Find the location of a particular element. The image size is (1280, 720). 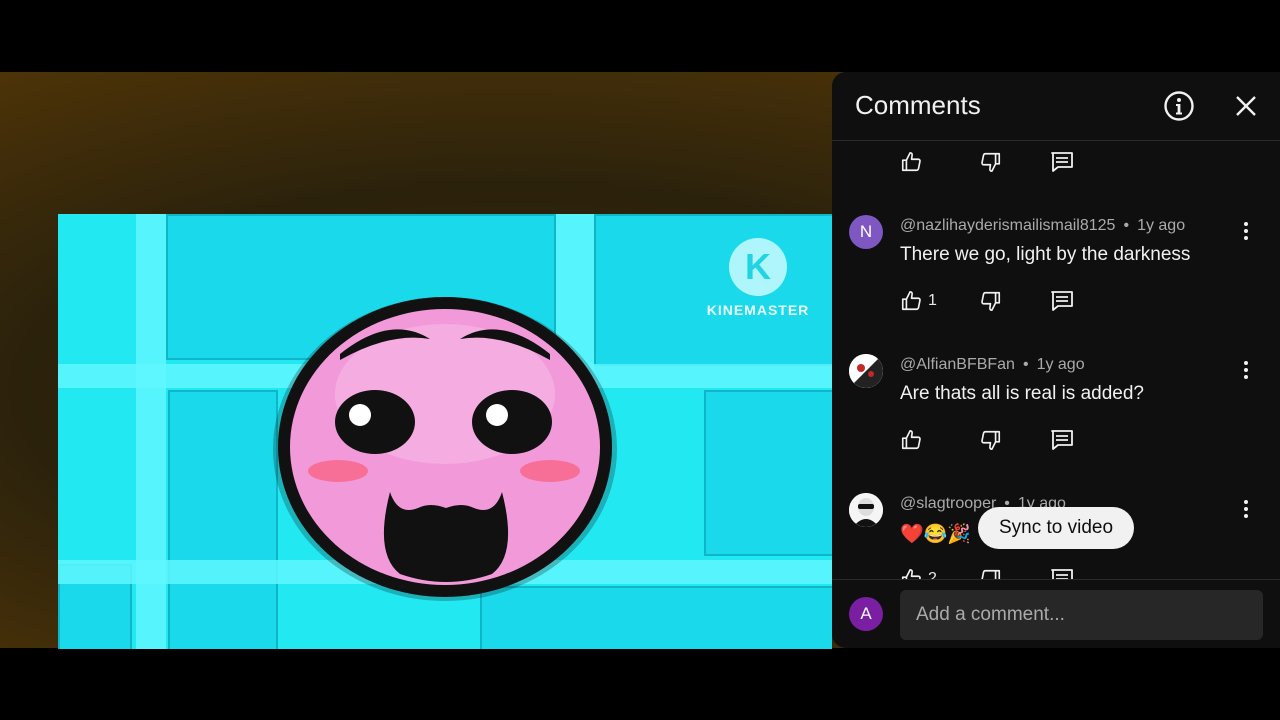

comment-composer: A is located at coordinates (1056, 614).